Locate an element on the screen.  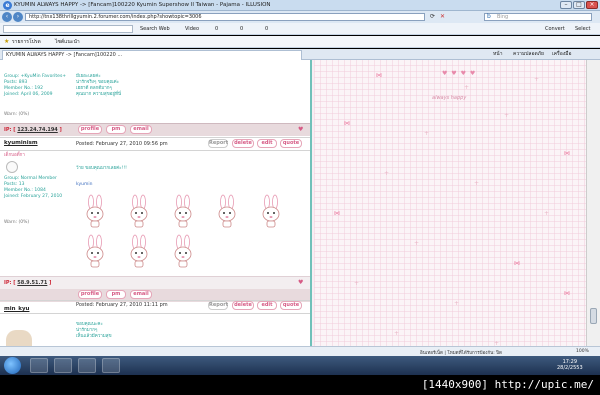
select-button: Select is located at coordinates (582, 29).